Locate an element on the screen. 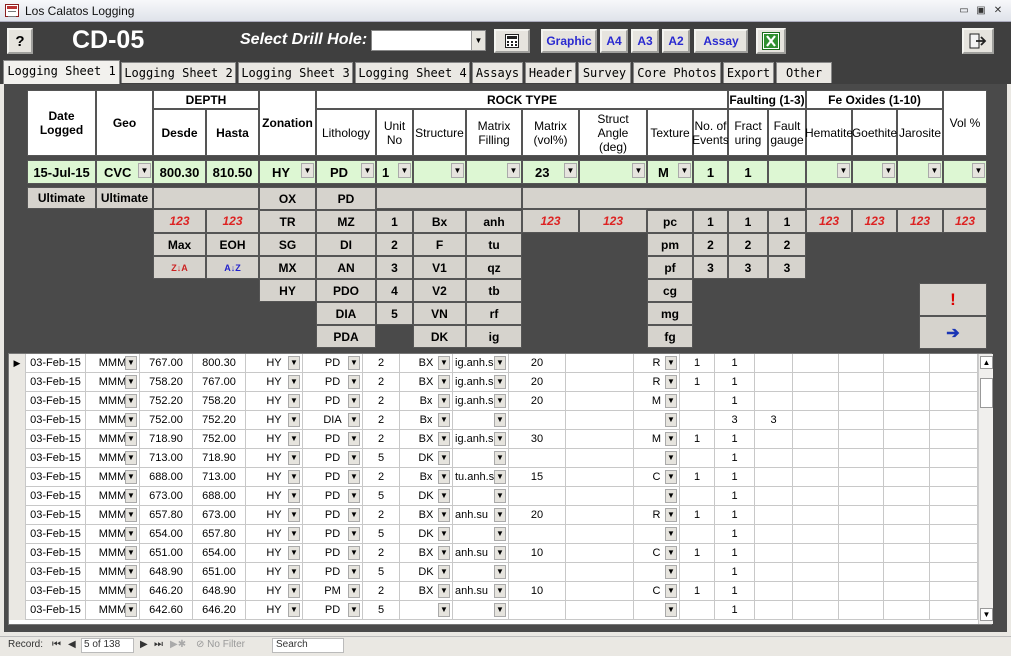 The image size is (1011, 656). lookup-lithology-option: DIA is located at coordinates (346, 313).